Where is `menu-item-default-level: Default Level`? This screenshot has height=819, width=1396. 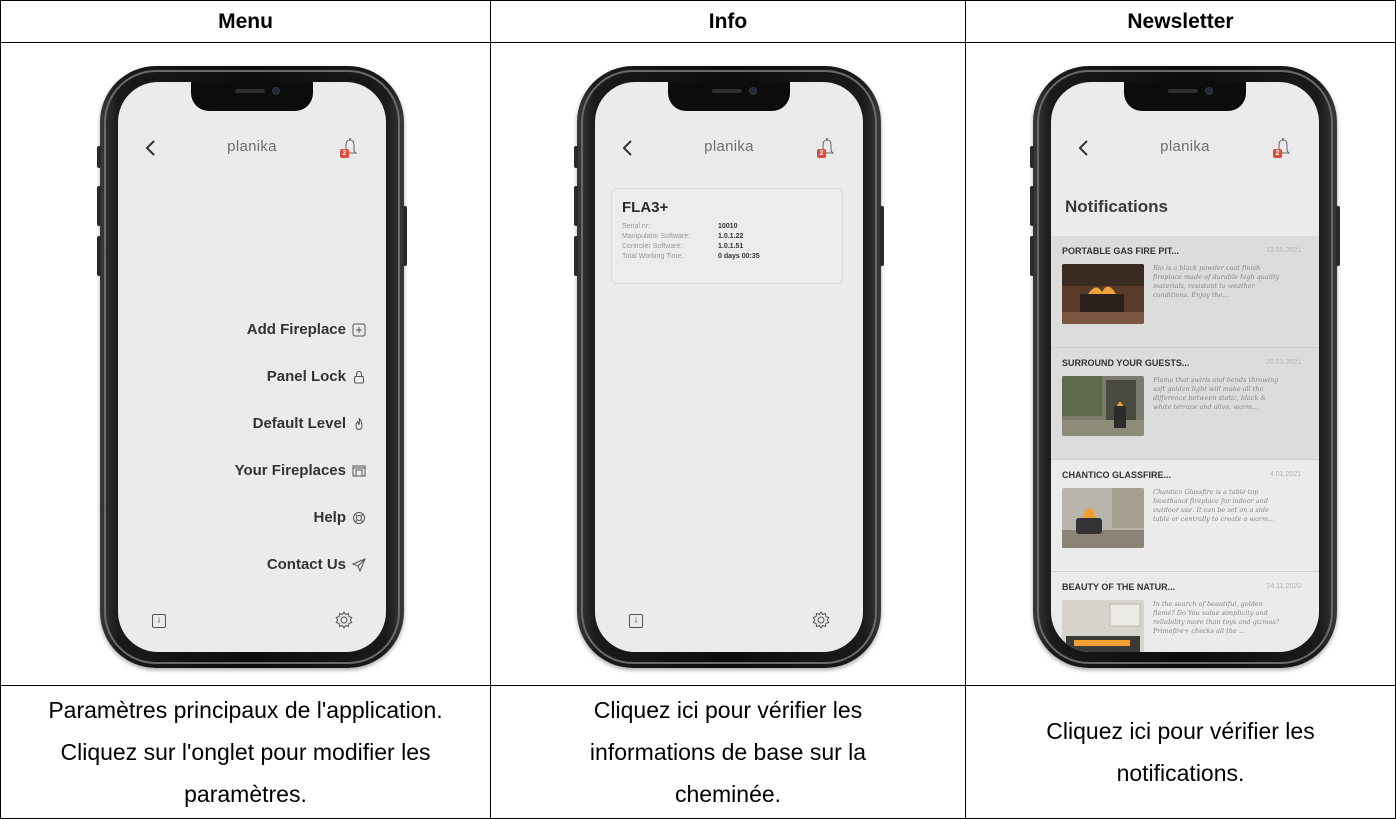 menu-item-default-level: Default Level is located at coordinates (246, 423).